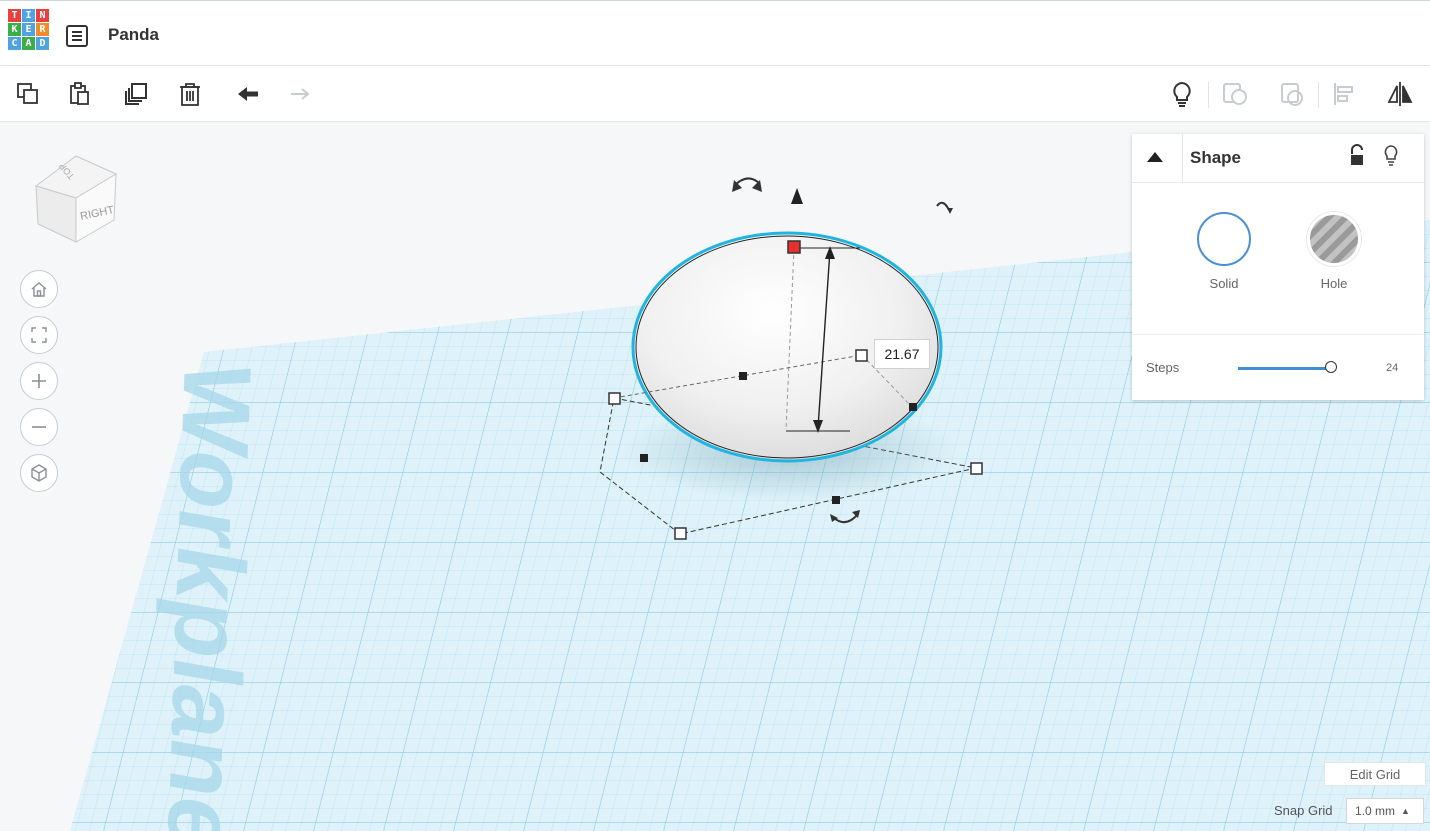  I want to click on lift-cone-icon, so click(797, 196).